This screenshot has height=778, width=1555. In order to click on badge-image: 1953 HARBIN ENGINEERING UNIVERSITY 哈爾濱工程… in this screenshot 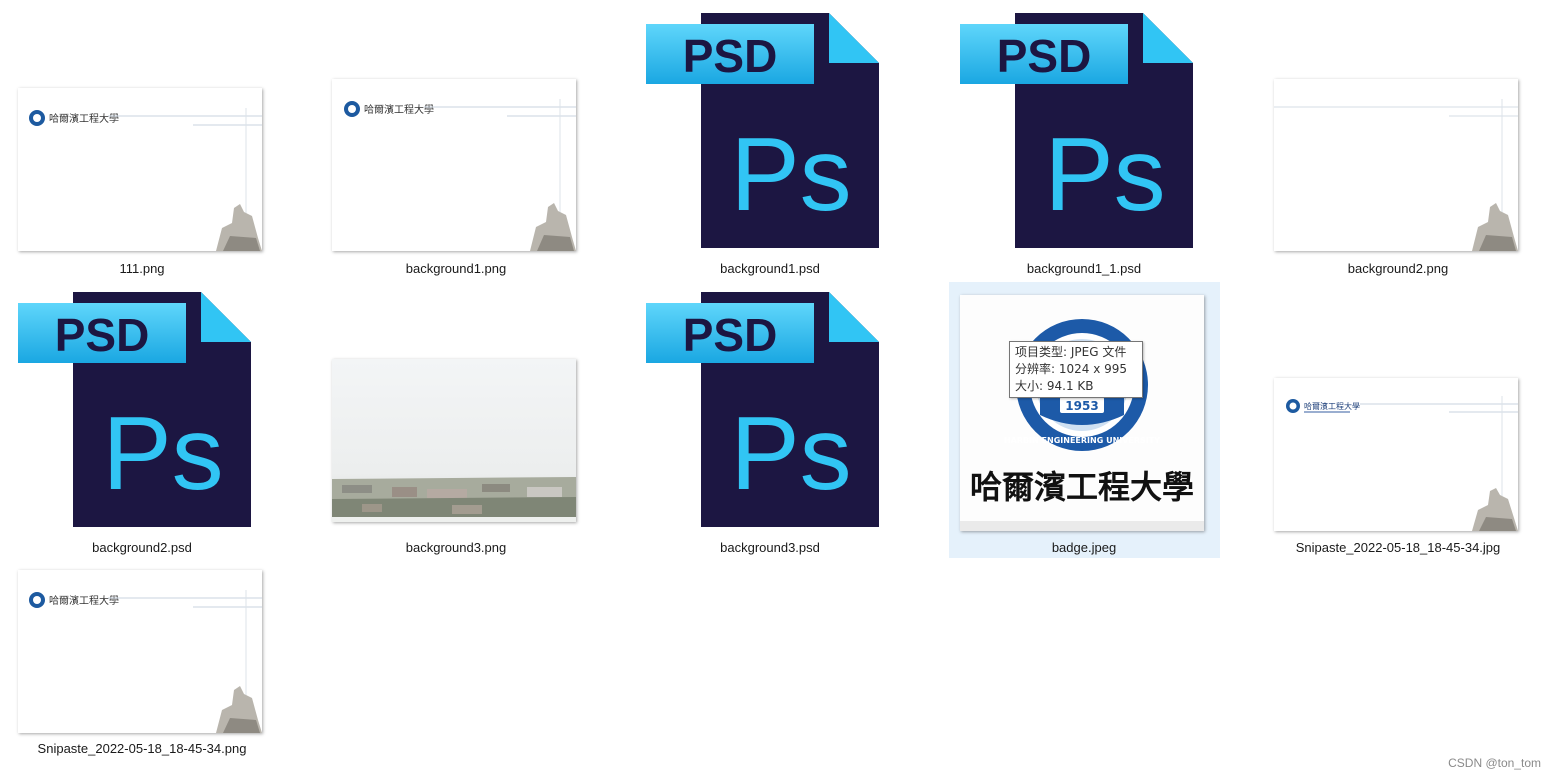, I will do `click(1082, 413)`.